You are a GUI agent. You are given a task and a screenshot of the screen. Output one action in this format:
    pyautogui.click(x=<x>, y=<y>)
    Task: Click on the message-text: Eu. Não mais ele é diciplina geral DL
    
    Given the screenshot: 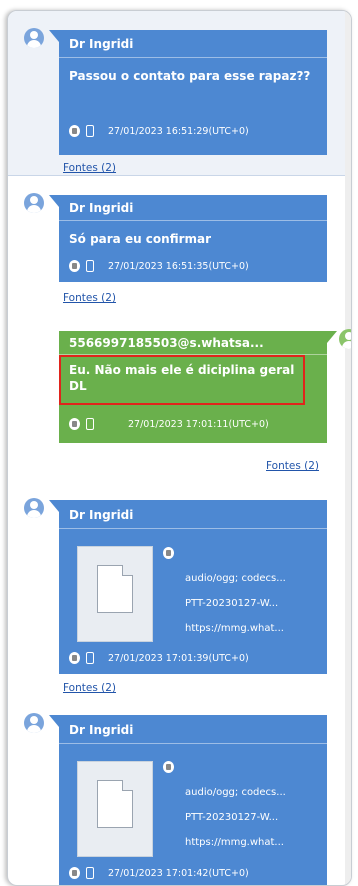 What is the action you would take?
    pyautogui.click(x=182, y=378)
    